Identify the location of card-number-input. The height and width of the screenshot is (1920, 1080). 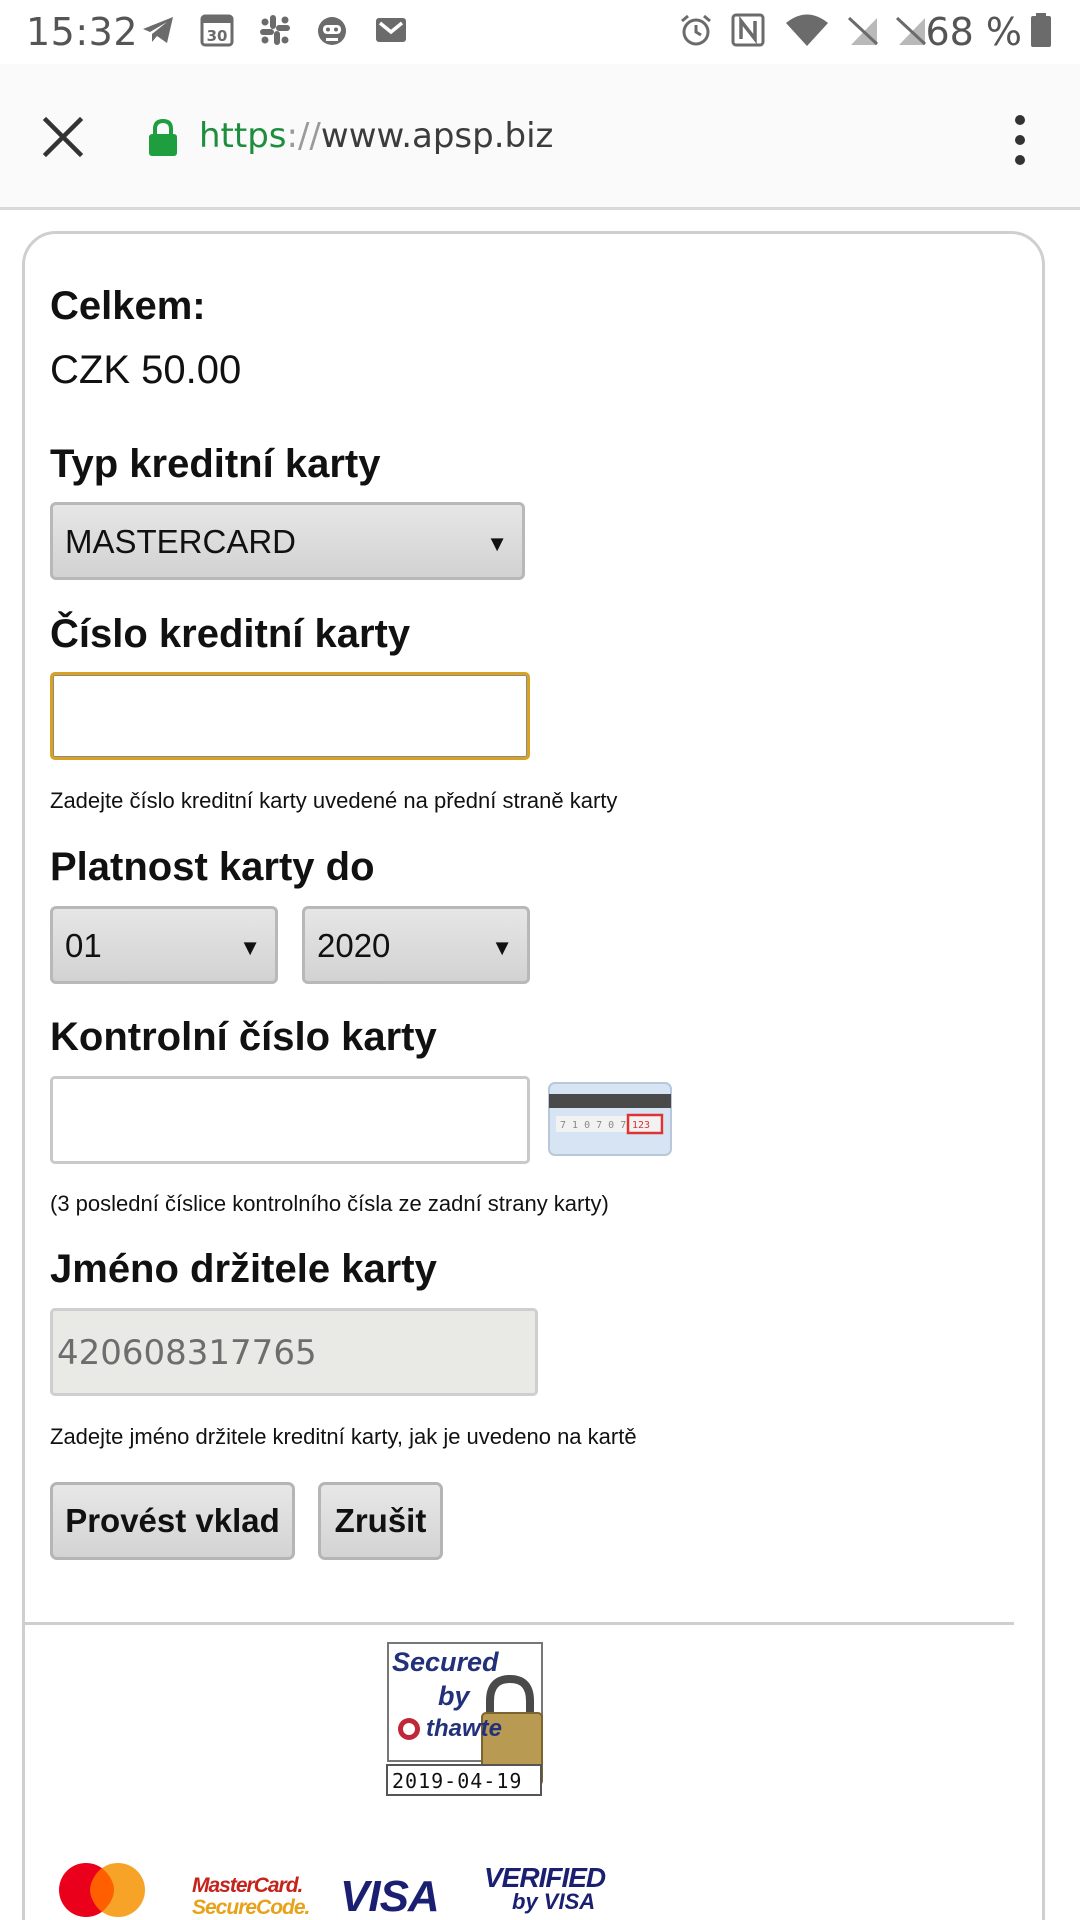
(290, 716).